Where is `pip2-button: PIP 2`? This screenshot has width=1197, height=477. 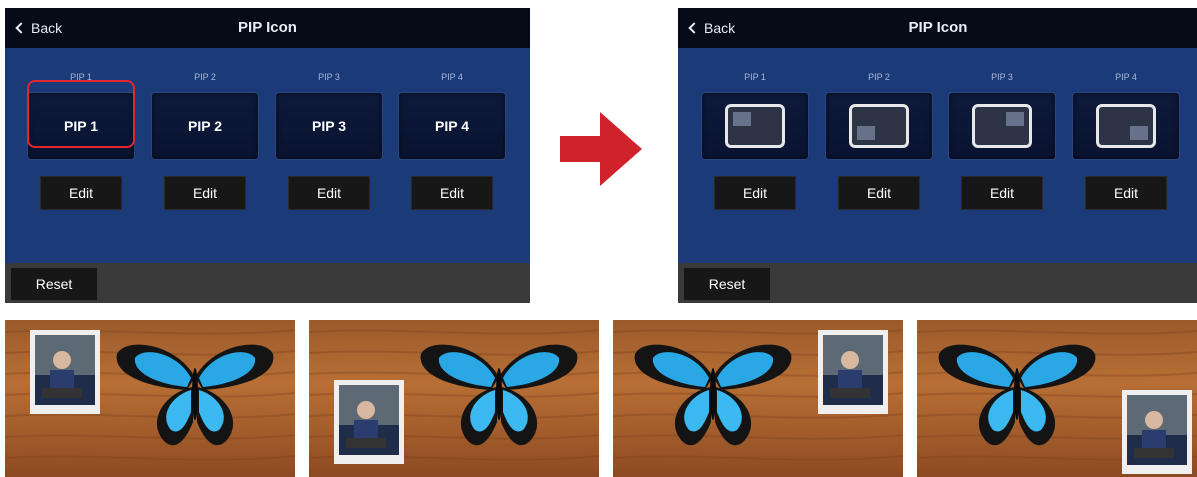
pip2-button: PIP 2 is located at coordinates (205, 126).